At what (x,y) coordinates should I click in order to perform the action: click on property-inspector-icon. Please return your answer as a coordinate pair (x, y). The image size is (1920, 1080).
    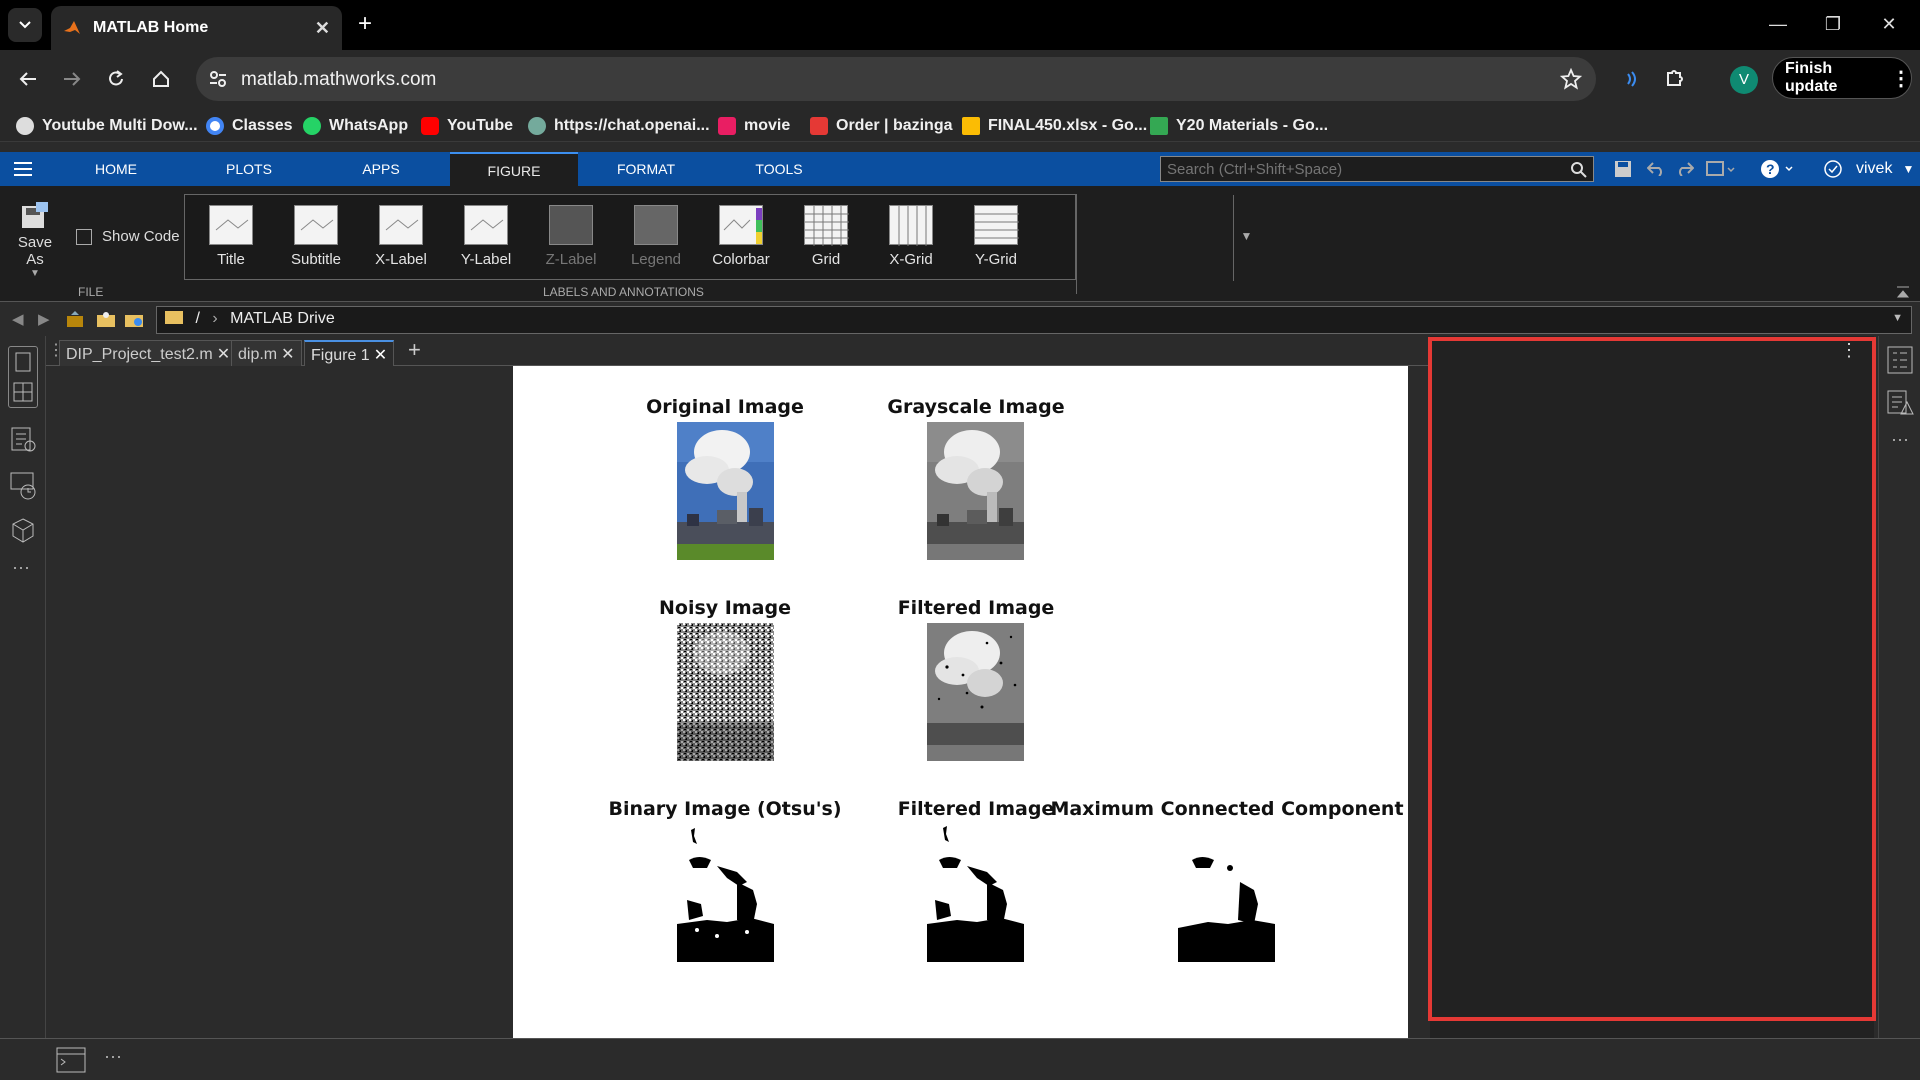
    Looking at the image, I should click on (1900, 360).